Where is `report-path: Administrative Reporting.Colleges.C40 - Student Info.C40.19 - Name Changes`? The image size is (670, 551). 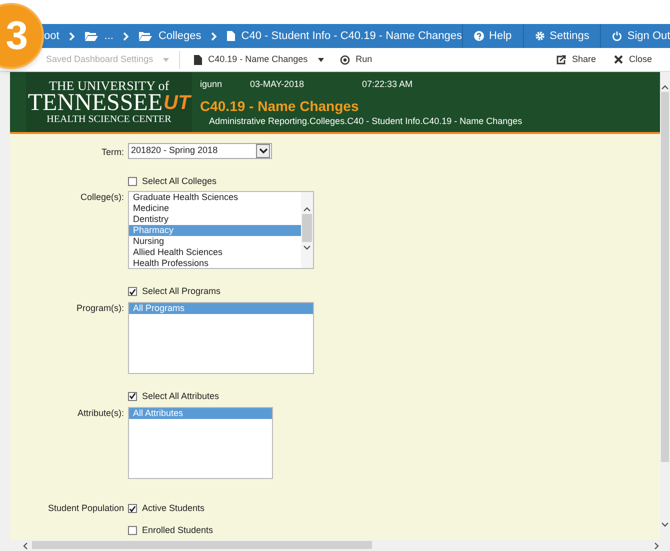 report-path: Administrative Reporting.Colleges.C40 - Student Info.C40.19 - Name Changes is located at coordinates (365, 121).